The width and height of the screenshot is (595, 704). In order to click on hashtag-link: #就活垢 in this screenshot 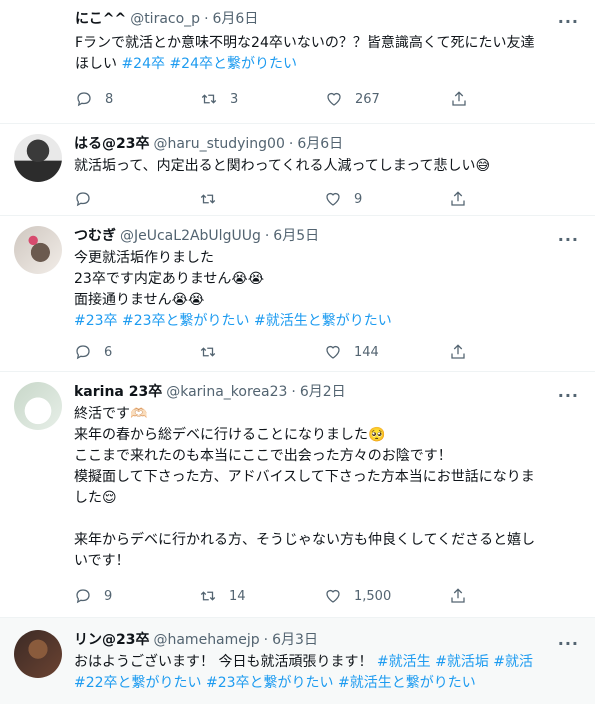, I will do `click(462, 662)`.